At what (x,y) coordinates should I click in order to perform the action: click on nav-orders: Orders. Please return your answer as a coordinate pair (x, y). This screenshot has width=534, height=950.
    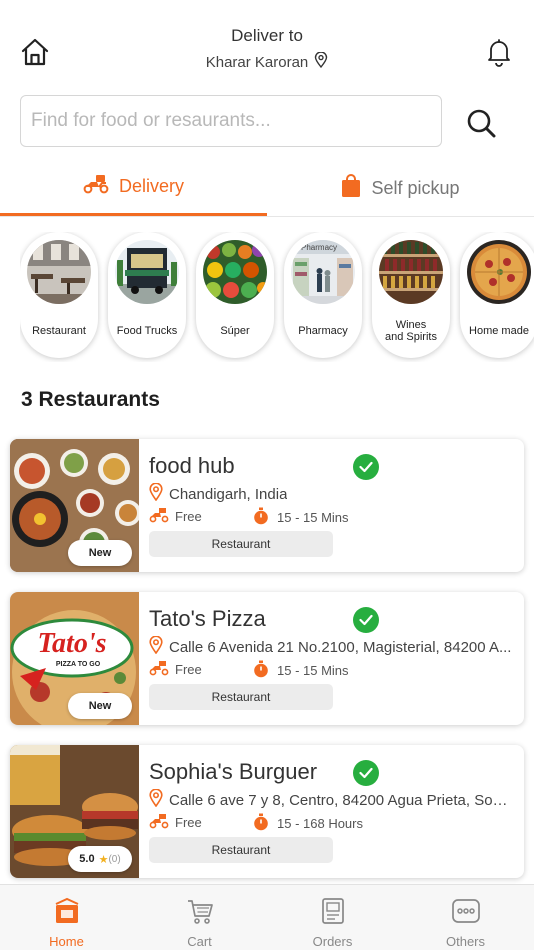
    Looking at the image, I should click on (332, 917).